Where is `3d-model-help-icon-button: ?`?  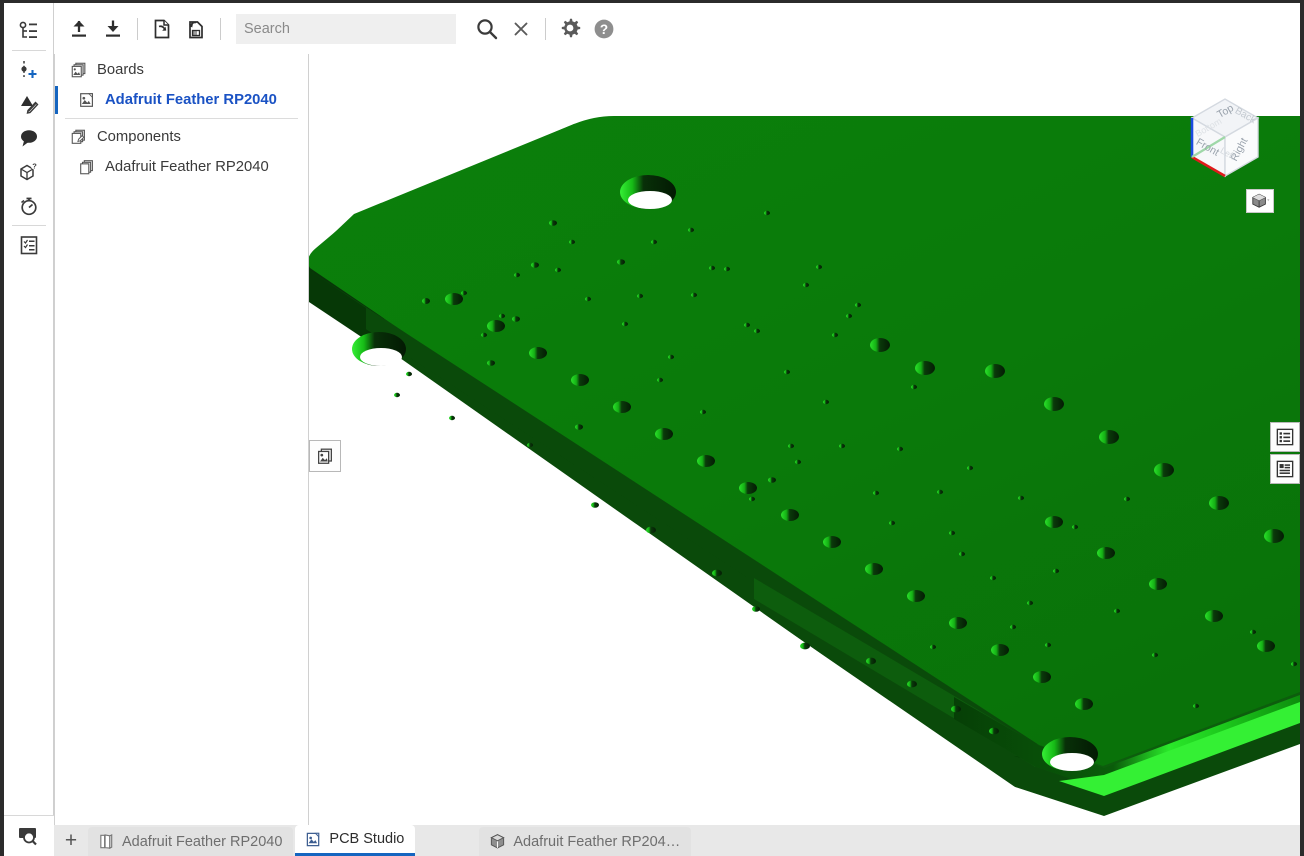 3d-model-help-icon-button: ? is located at coordinates (29, 172).